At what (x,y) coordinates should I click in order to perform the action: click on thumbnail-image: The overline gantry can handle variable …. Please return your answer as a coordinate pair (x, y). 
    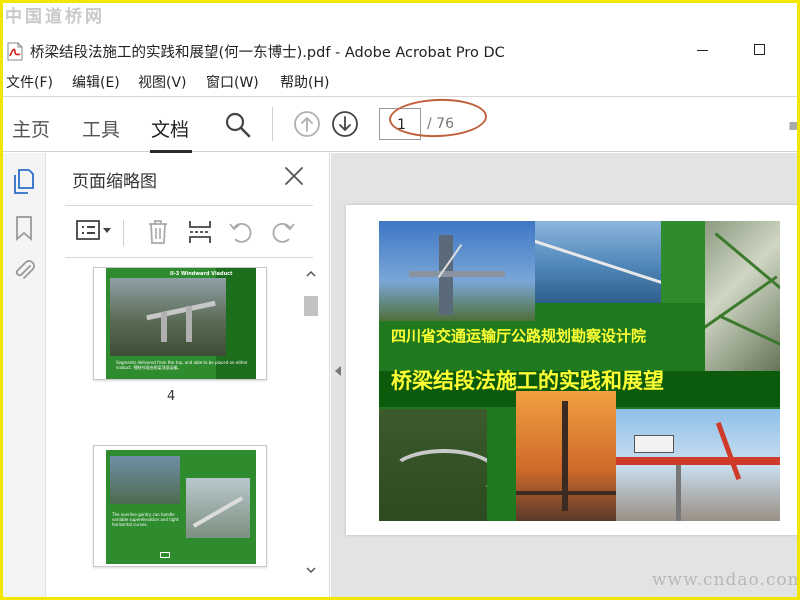
    Looking at the image, I should click on (181, 507).